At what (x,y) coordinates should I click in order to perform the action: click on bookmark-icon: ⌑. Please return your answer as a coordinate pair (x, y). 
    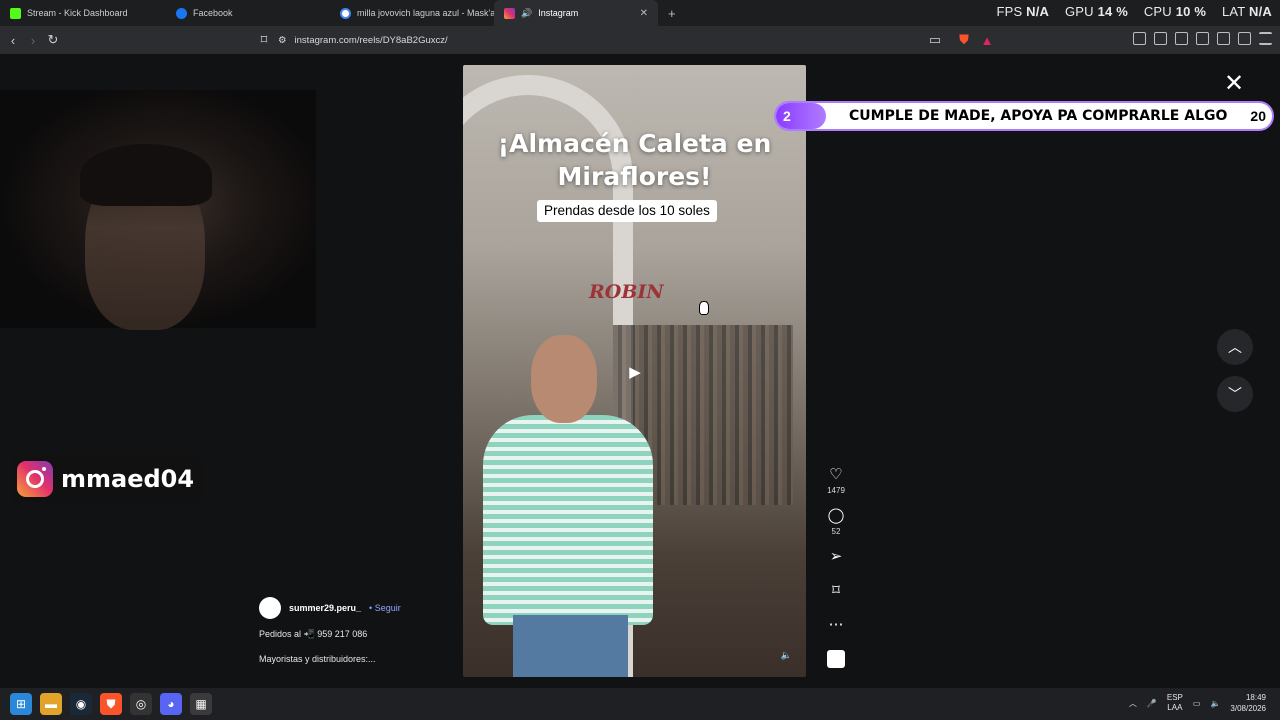
    Looking at the image, I should click on (264, 40).